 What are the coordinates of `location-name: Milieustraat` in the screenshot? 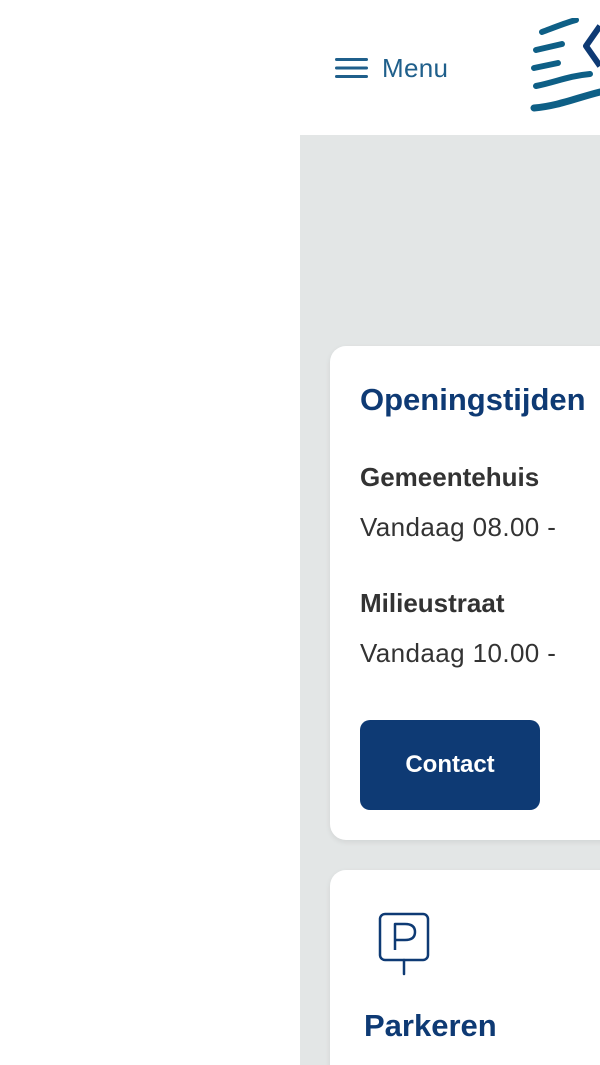 It's located at (432, 603).